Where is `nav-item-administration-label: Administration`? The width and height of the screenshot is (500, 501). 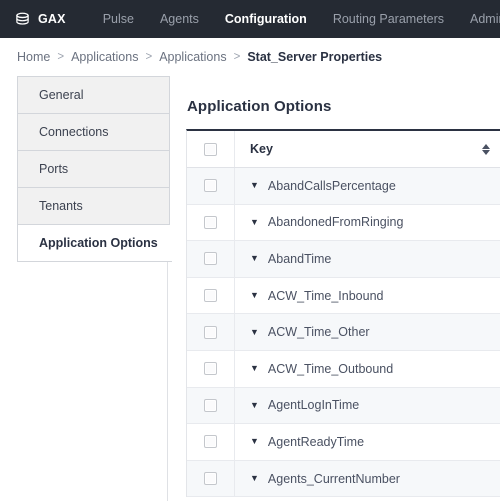 nav-item-administration-label: Administration is located at coordinates (485, 19).